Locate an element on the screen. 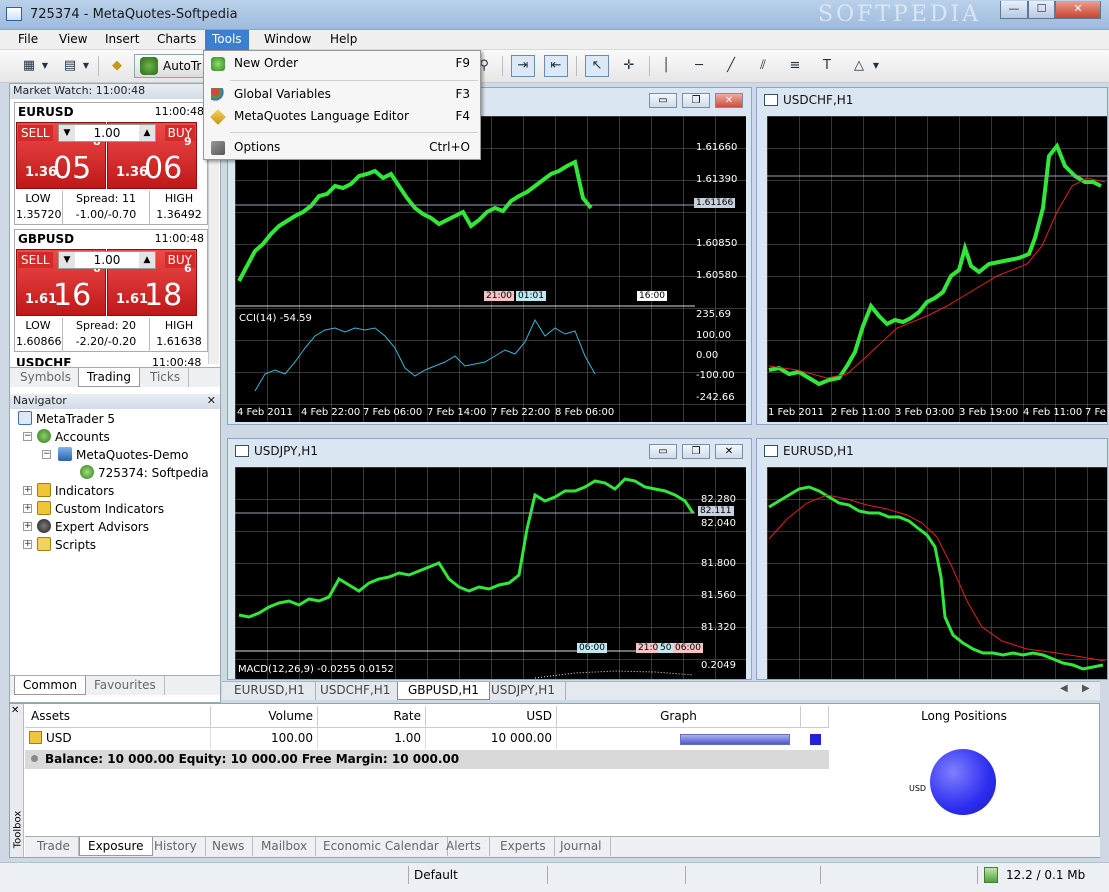 This screenshot has width=1109, height=892. crosshair-icon: ✛ is located at coordinates (629, 66).